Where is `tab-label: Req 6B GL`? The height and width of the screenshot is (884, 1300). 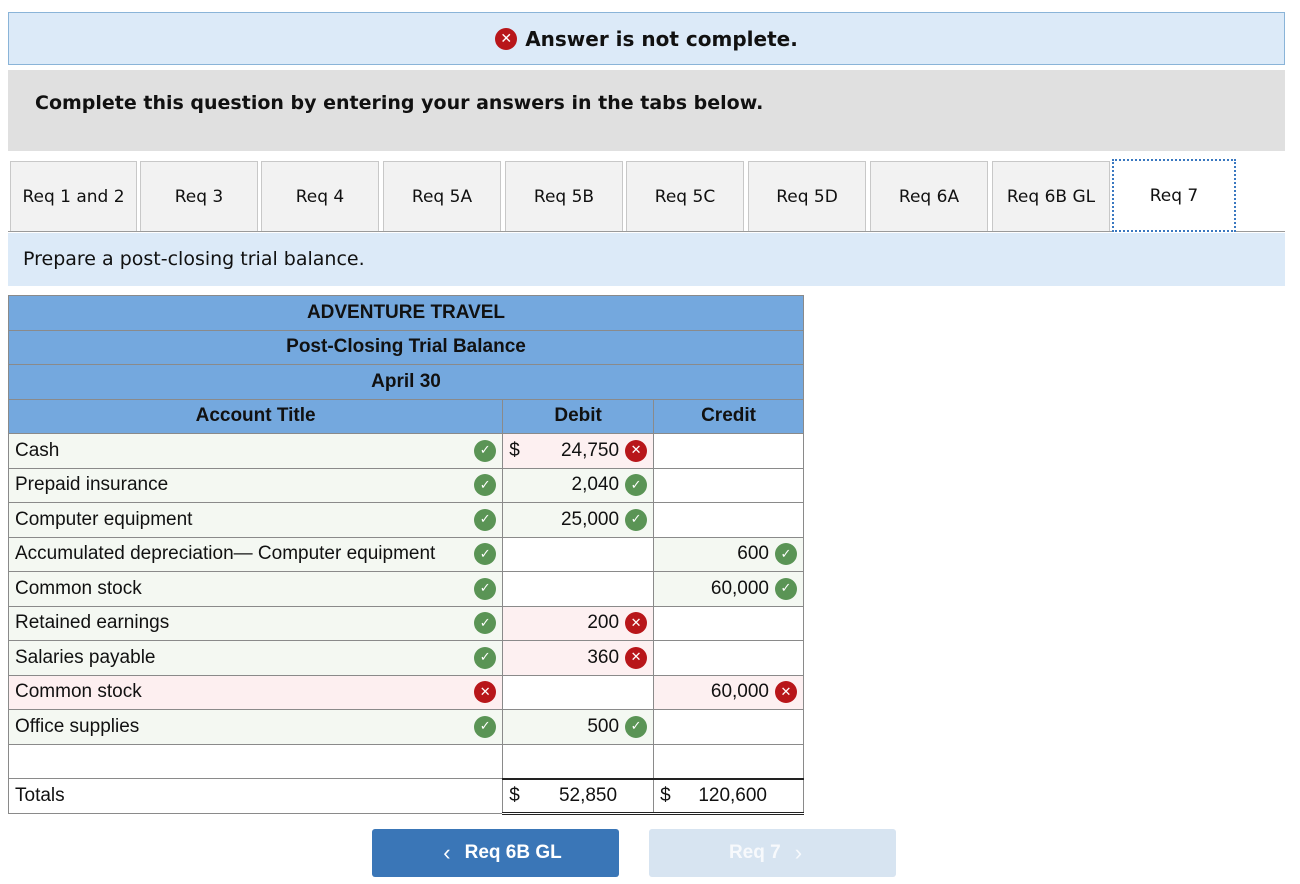
tab-label: Req 6B GL is located at coordinates (1051, 196).